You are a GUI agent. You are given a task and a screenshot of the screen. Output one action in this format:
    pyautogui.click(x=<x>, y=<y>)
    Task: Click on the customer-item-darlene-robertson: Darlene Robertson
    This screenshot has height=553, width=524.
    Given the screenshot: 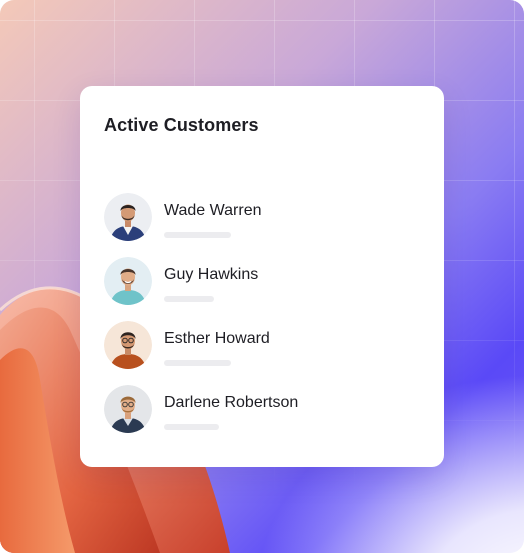 What is the action you would take?
    pyautogui.click(x=262, y=417)
    